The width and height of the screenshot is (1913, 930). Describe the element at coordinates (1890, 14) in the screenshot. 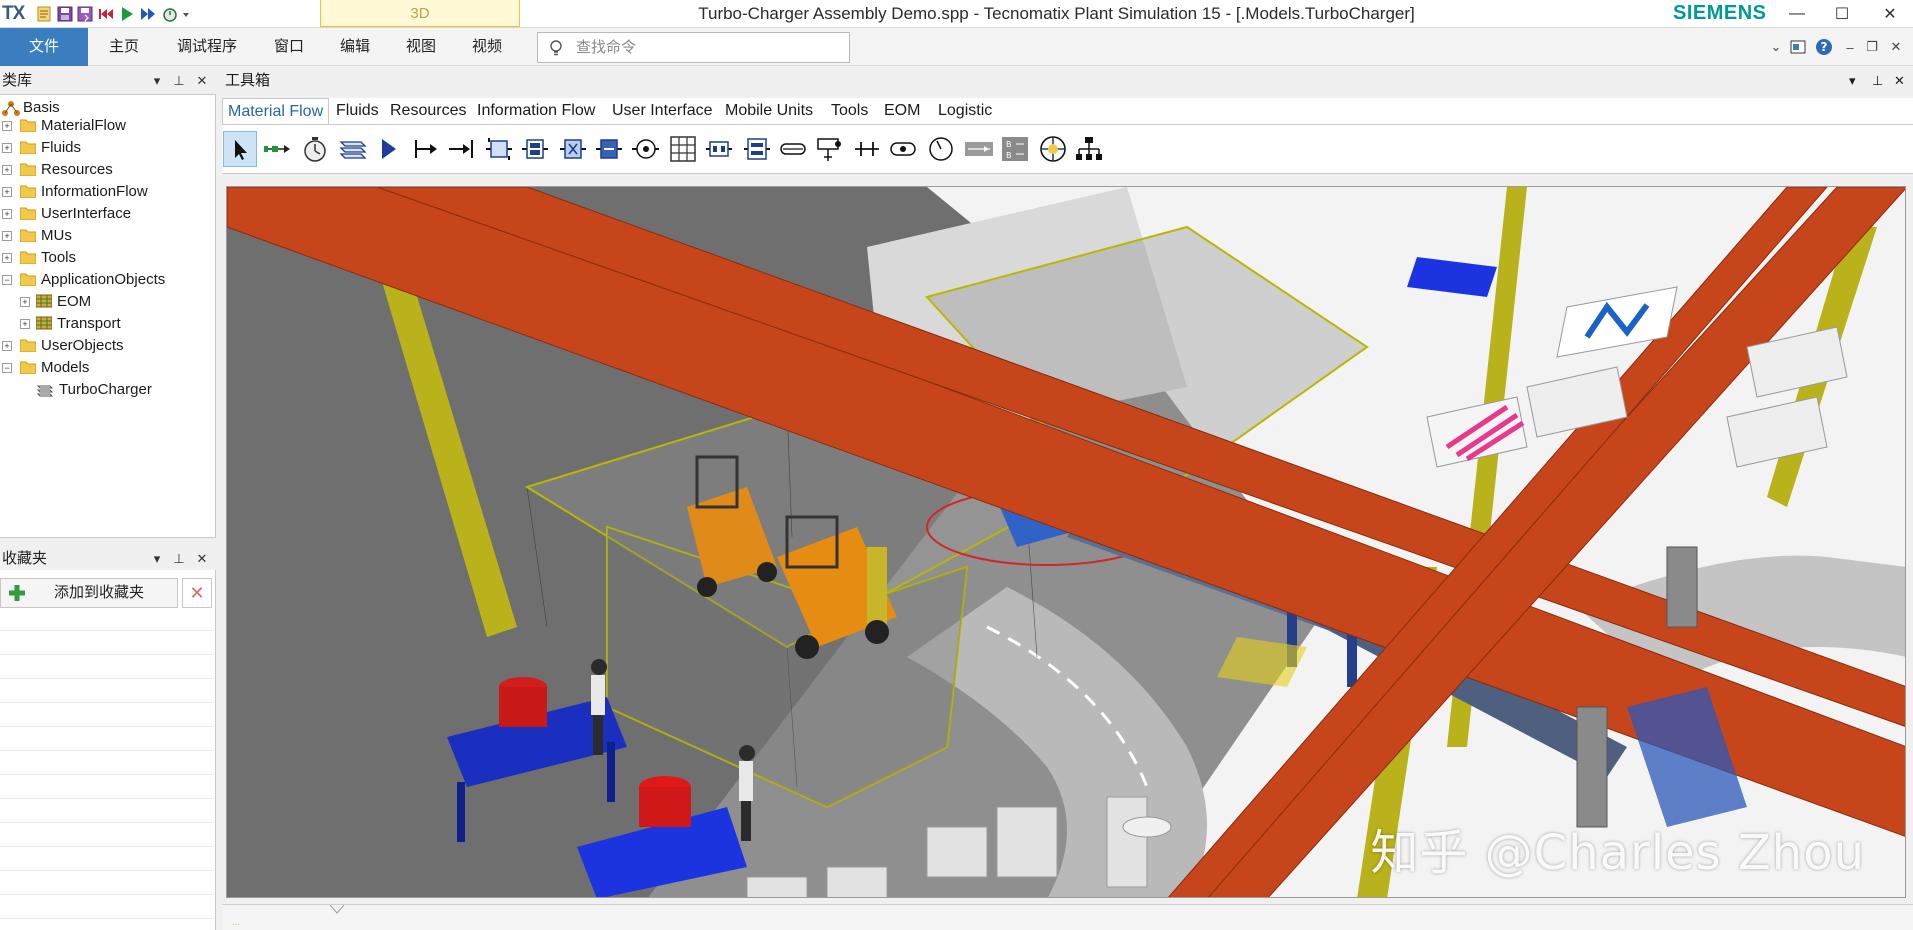

I see `close-button: ✕` at that location.